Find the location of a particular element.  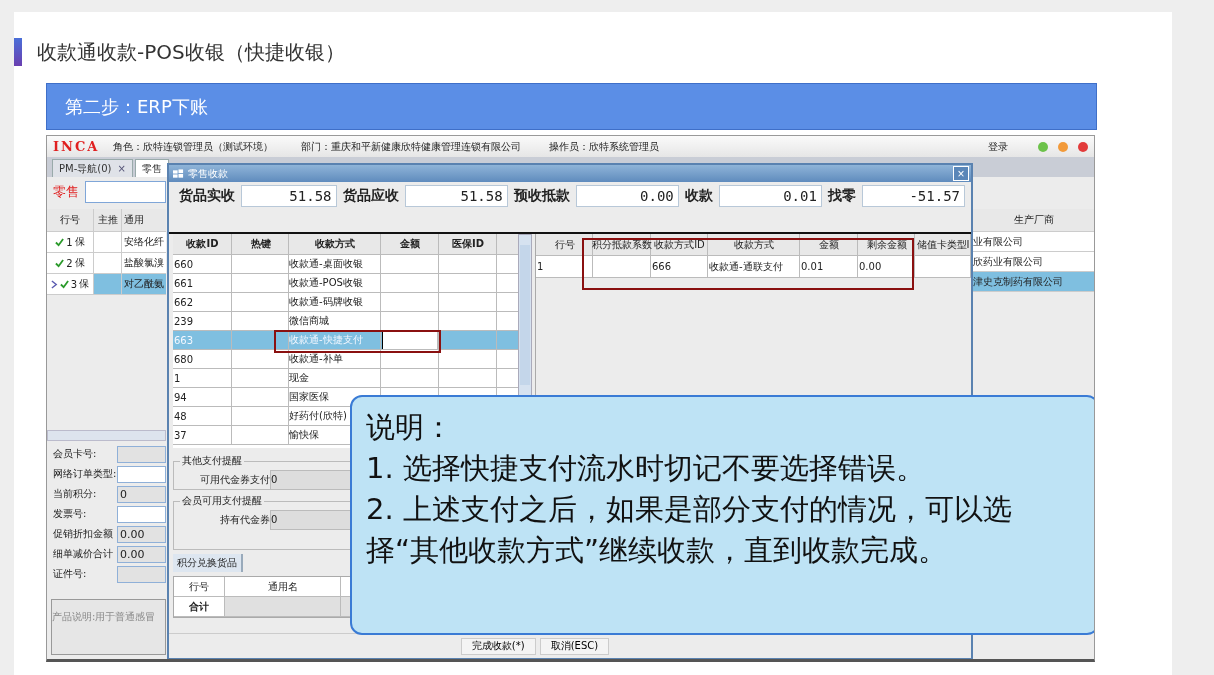

table-row: 680 收款通-补单 is located at coordinates (345, 359).